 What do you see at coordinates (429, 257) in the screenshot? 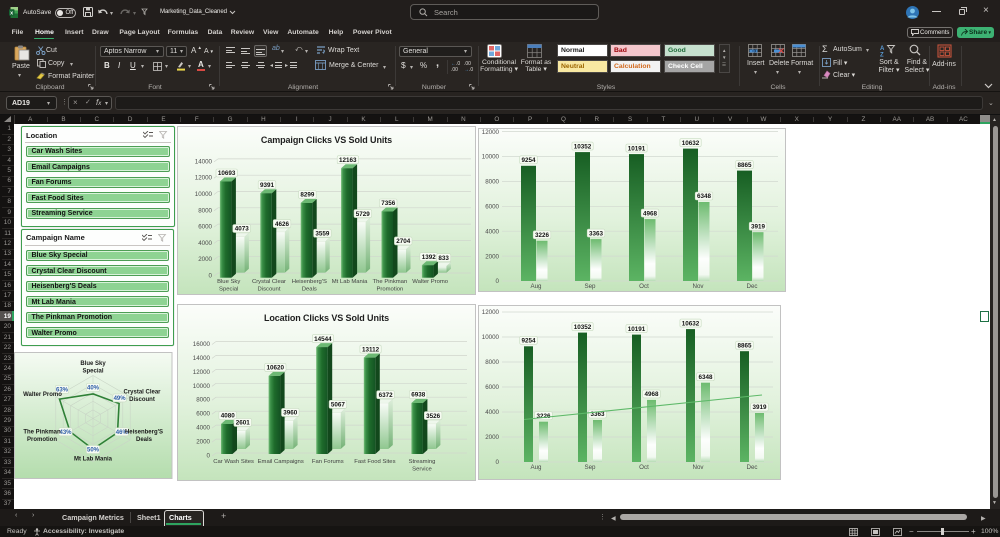
I see `svg-text: 1392` at bounding box center [429, 257].